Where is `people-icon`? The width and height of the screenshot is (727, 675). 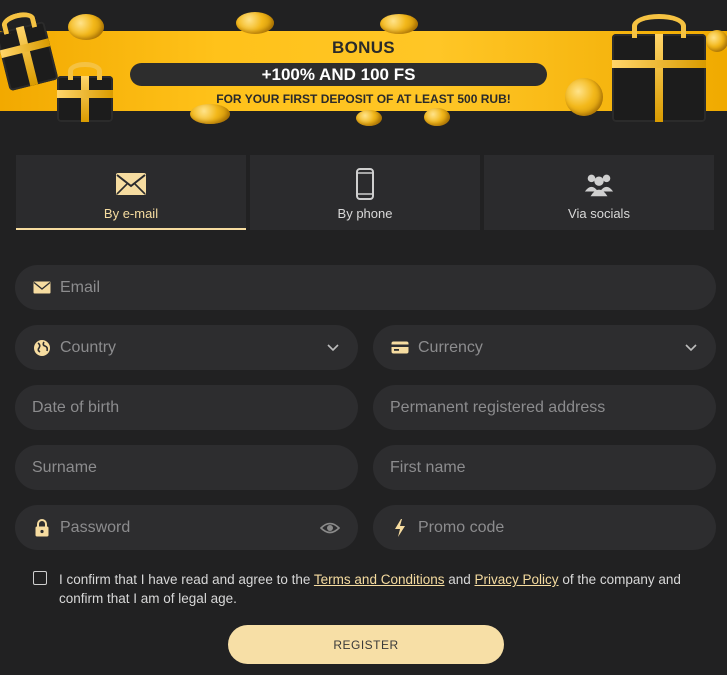 people-icon is located at coordinates (599, 184).